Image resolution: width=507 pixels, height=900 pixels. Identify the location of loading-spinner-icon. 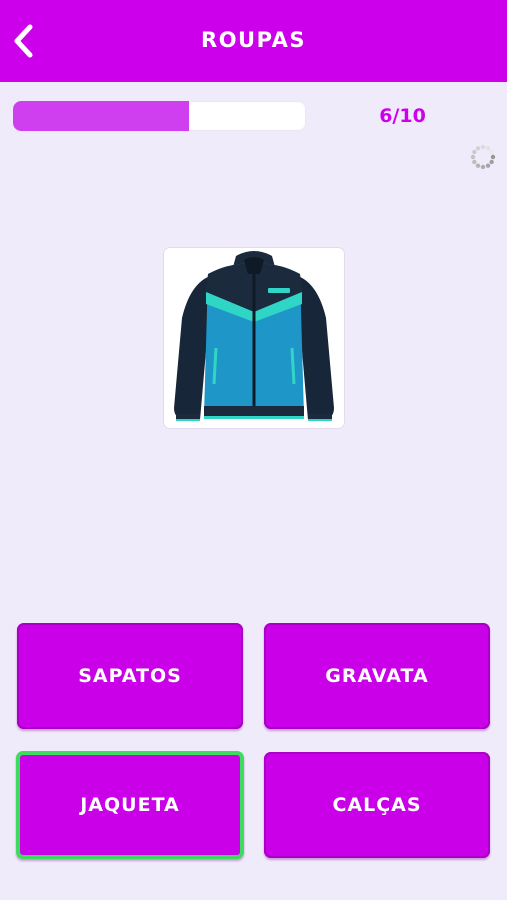
(483, 157).